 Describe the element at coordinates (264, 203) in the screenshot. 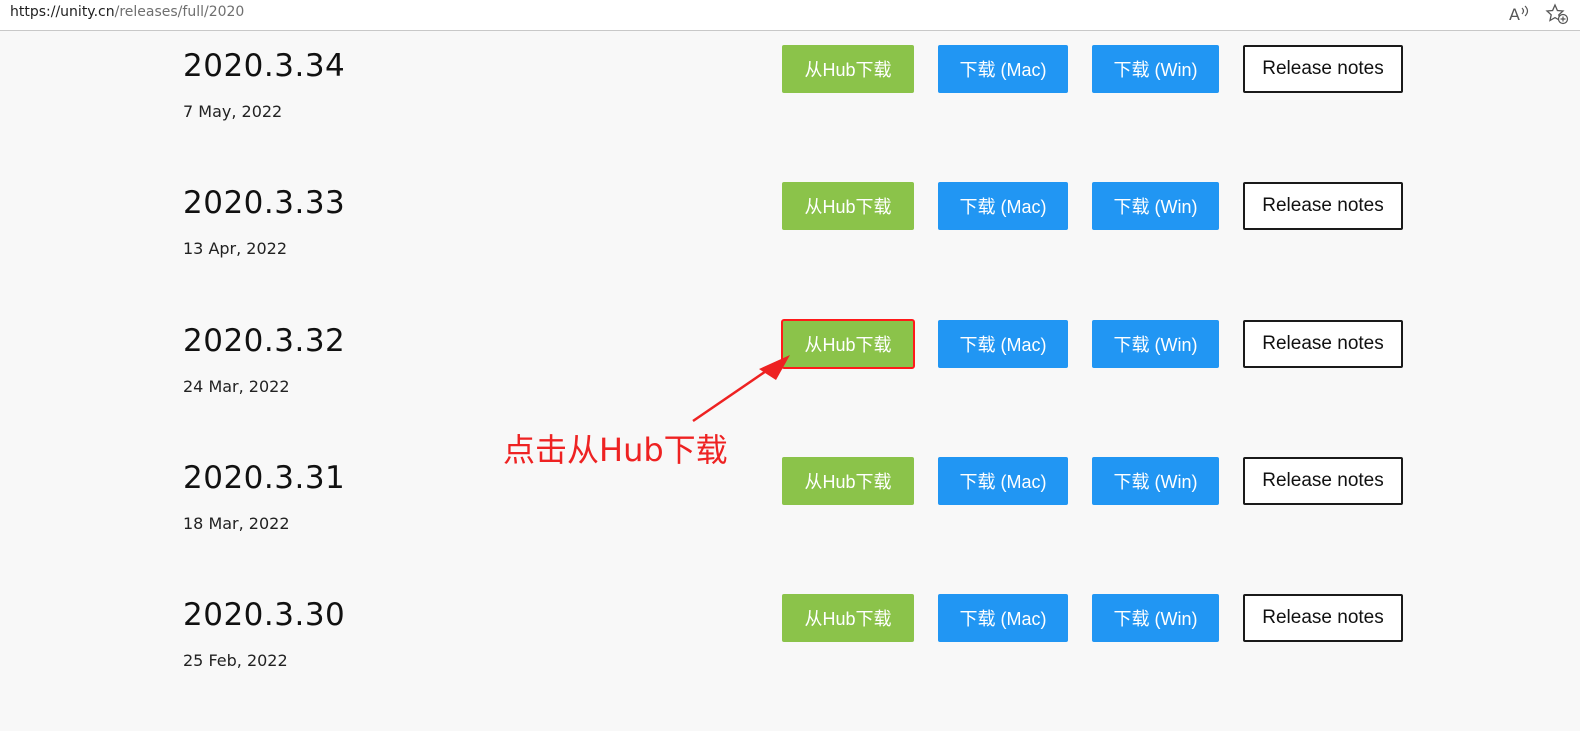

I see `release-version: 2020.3.33` at that location.